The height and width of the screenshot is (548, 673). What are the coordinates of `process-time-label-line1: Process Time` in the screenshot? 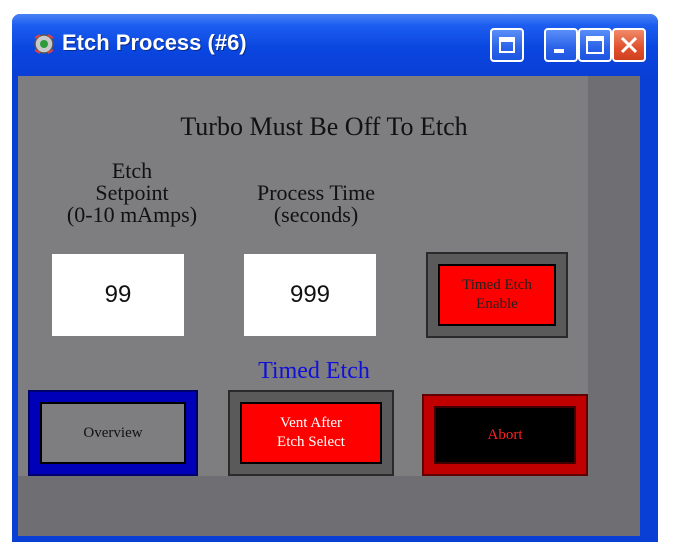 It's located at (316, 192).